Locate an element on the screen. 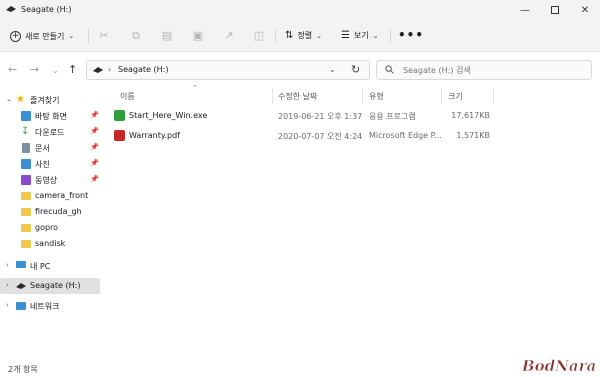 This screenshot has width=600, height=377. sidebar-item-downloads: ↧ 다운로드 📌 is located at coordinates (50, 132).